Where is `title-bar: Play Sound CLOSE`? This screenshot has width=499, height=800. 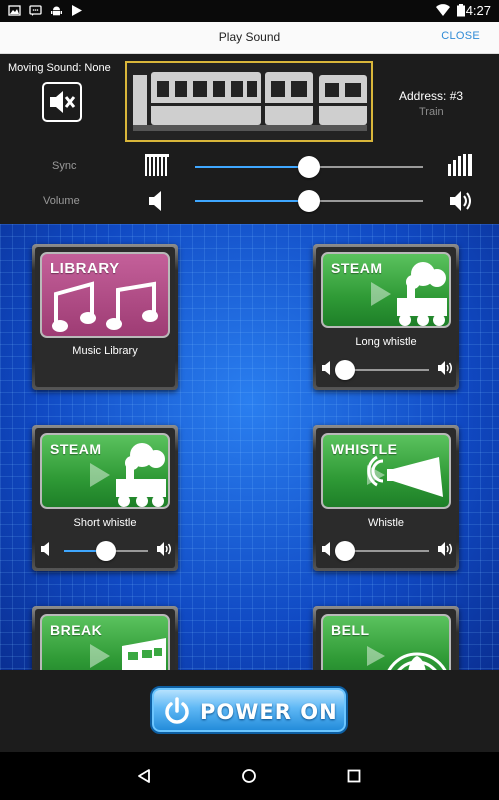
title-bar: Play Sound CLOSE is located at coordinates (249, 38).